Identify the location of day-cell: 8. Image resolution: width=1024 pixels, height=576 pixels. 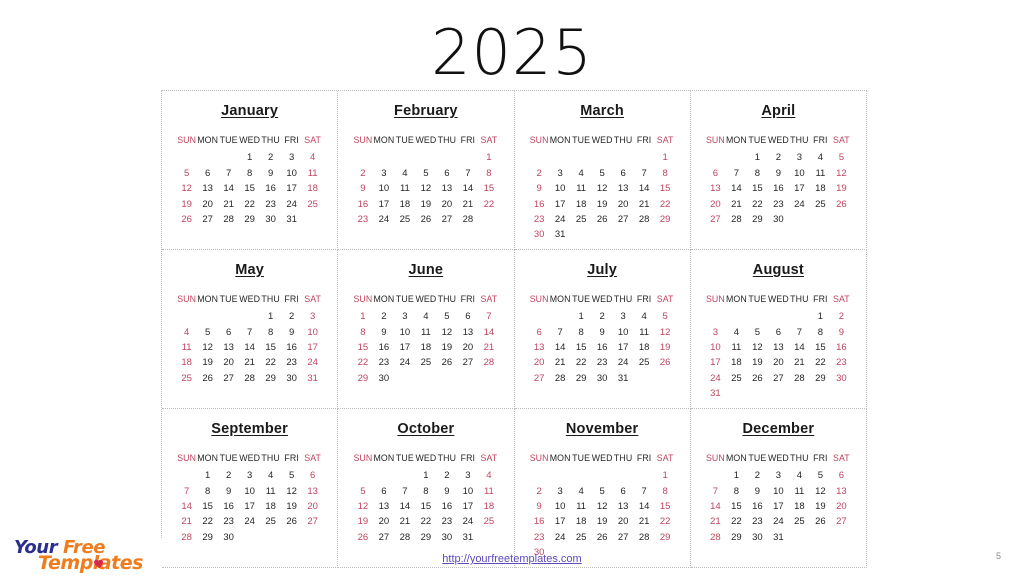
(820, 332).